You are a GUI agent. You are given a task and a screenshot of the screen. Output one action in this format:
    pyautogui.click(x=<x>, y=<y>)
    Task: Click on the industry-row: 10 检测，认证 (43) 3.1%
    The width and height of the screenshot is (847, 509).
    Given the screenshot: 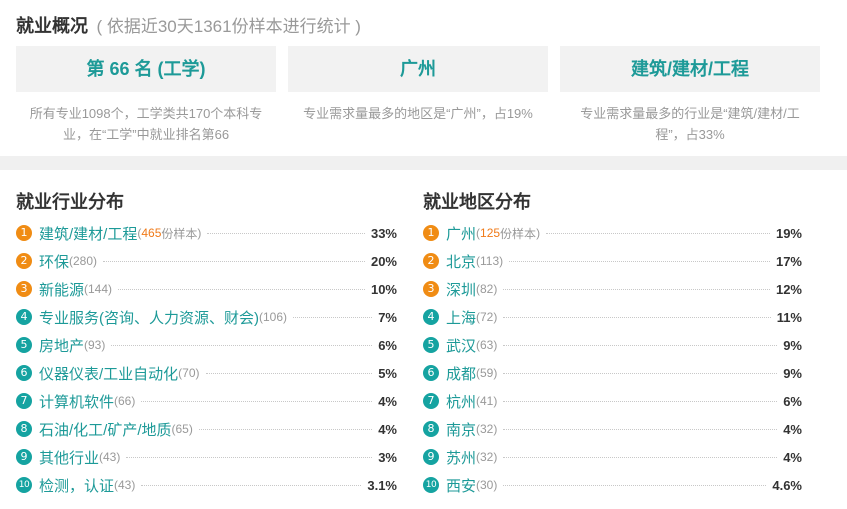 What is the action you would take?
    pyautogui.click(x=206, y=485)
    